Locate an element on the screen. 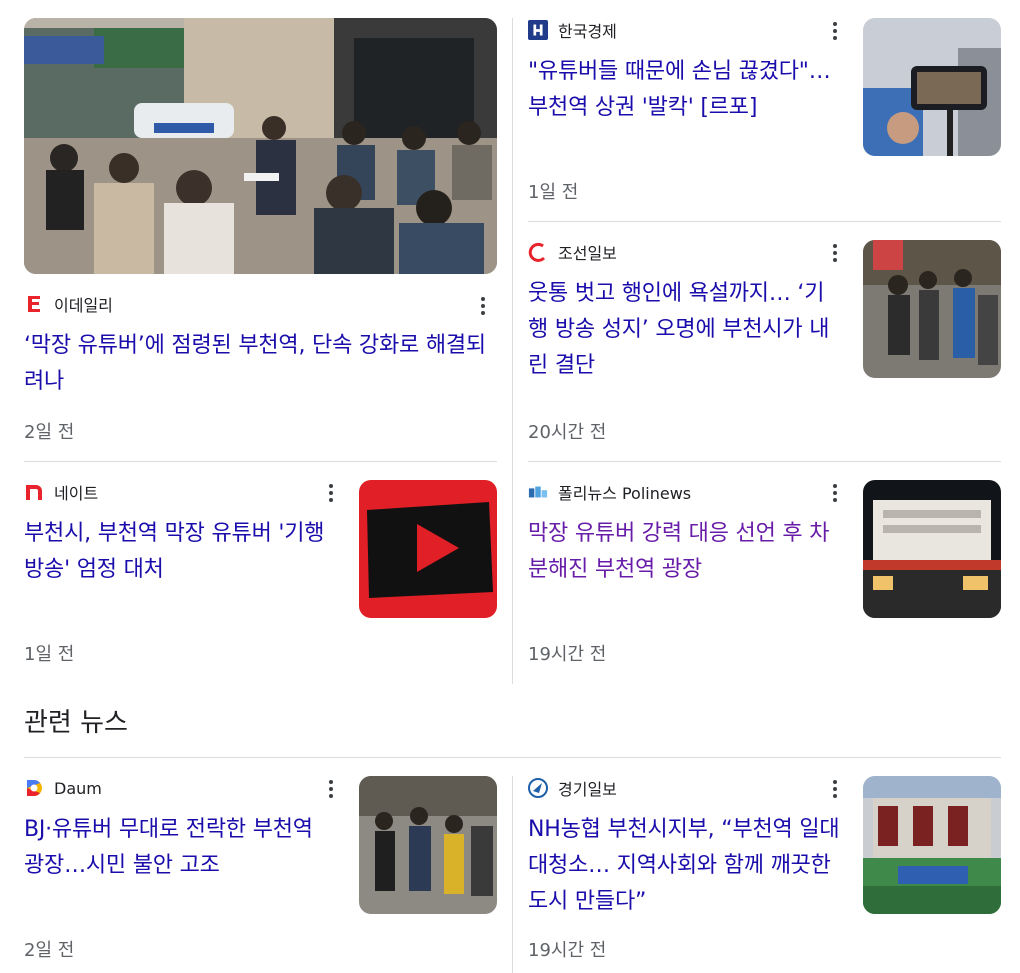  news-timestamp: 20시간 전 is located at coordinates (567, 432).